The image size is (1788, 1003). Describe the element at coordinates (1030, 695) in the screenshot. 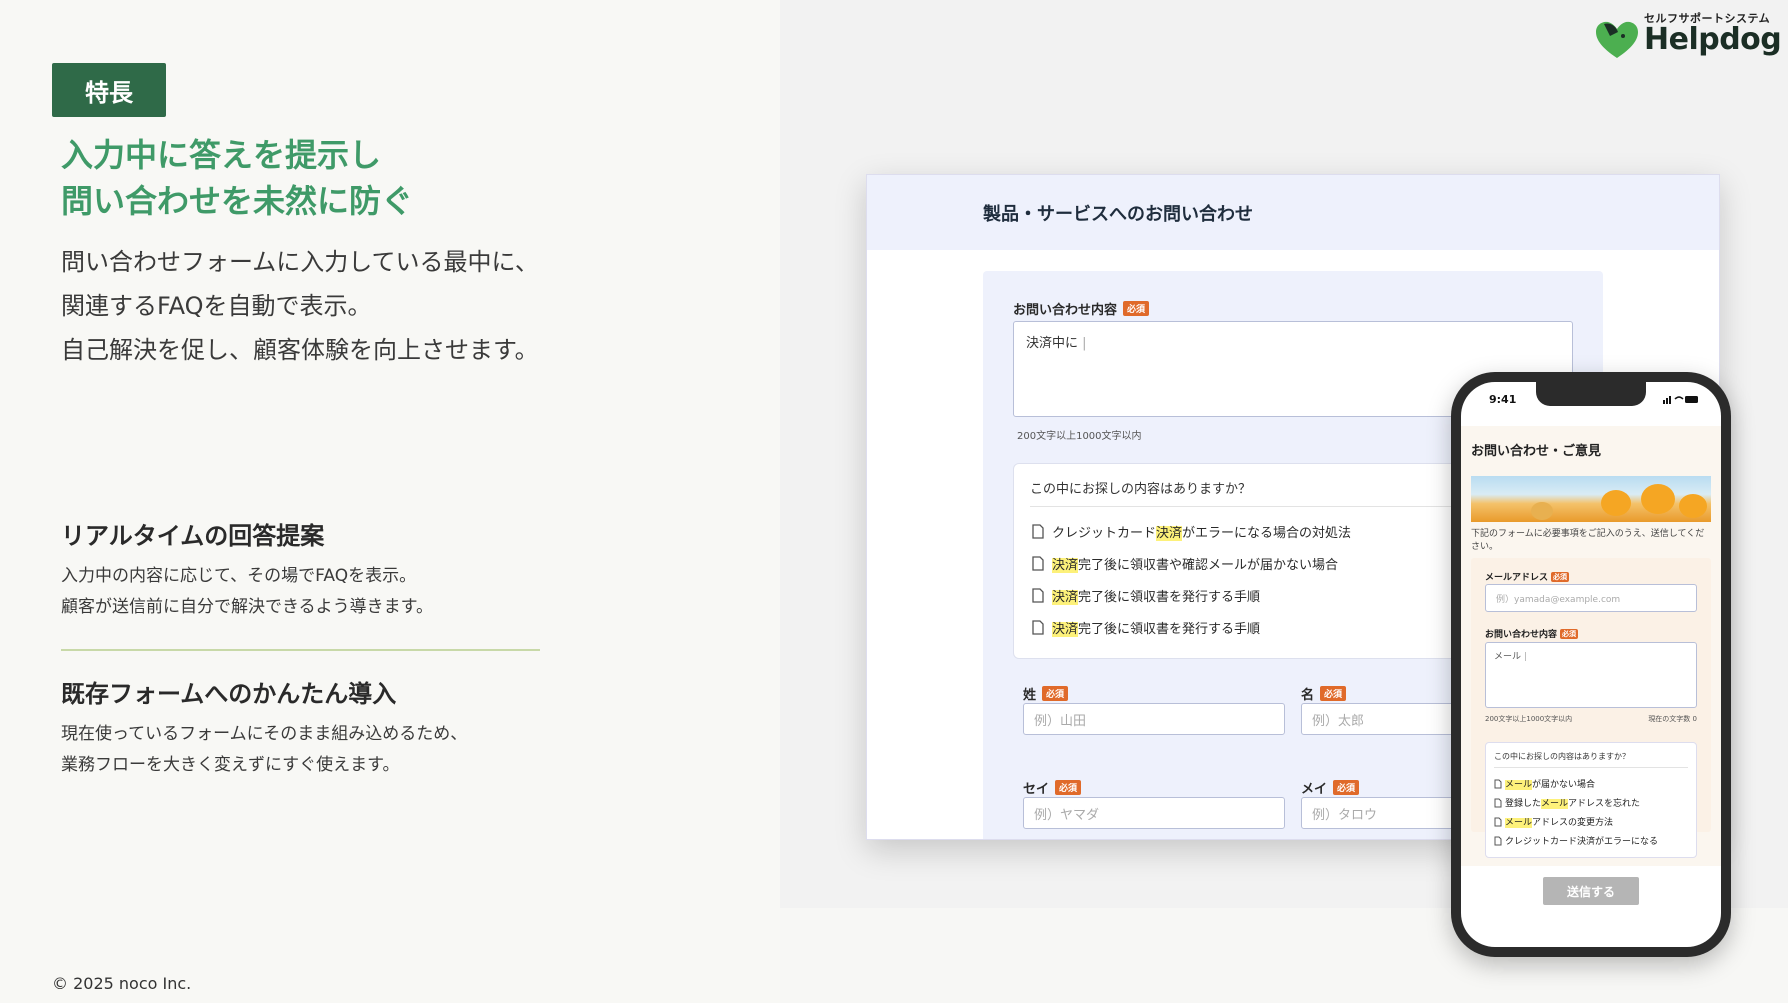

I see `last-name-label-text: 姓` at that location.